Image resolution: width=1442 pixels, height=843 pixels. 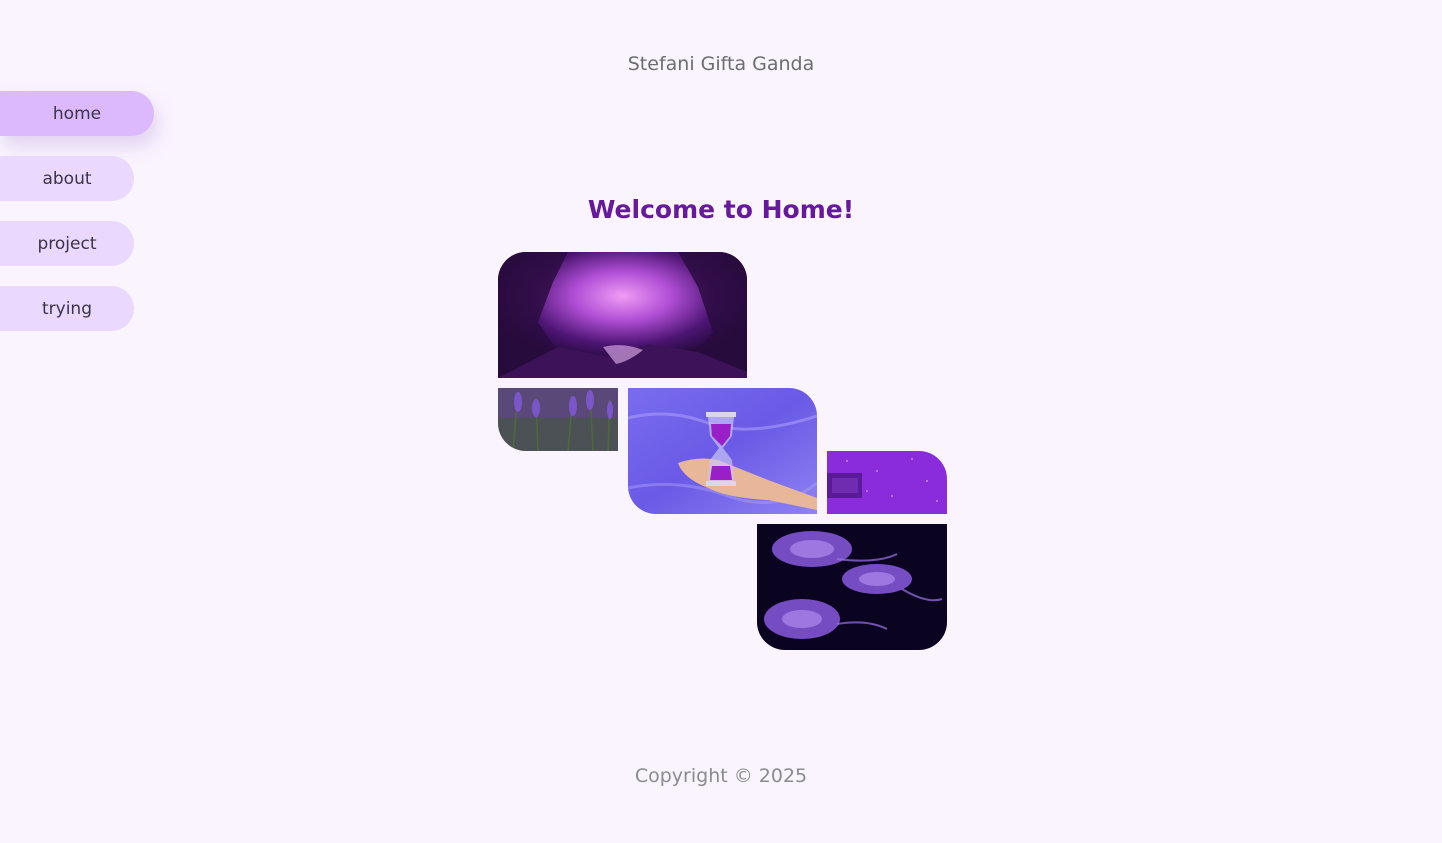 I want to click on purple-night-scene-photo, so click(x=887, y=482).